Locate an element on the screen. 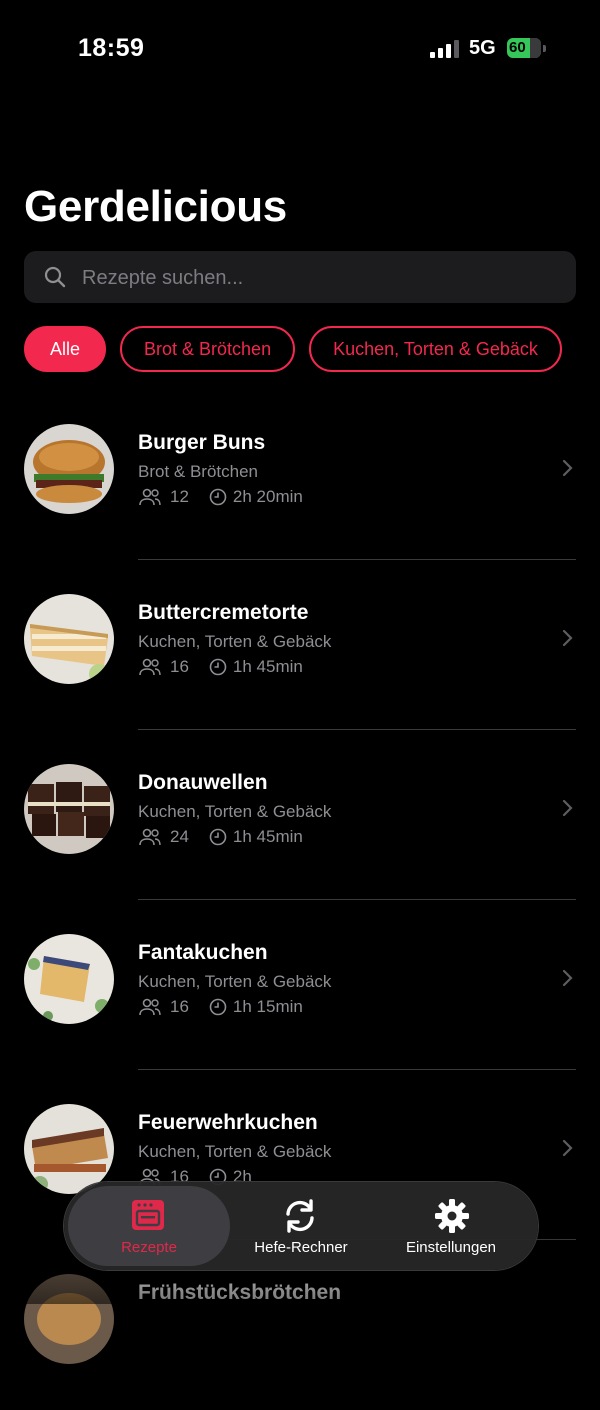  tab-einstellungen: Einstellungen is located at coordinates (451, 1226).